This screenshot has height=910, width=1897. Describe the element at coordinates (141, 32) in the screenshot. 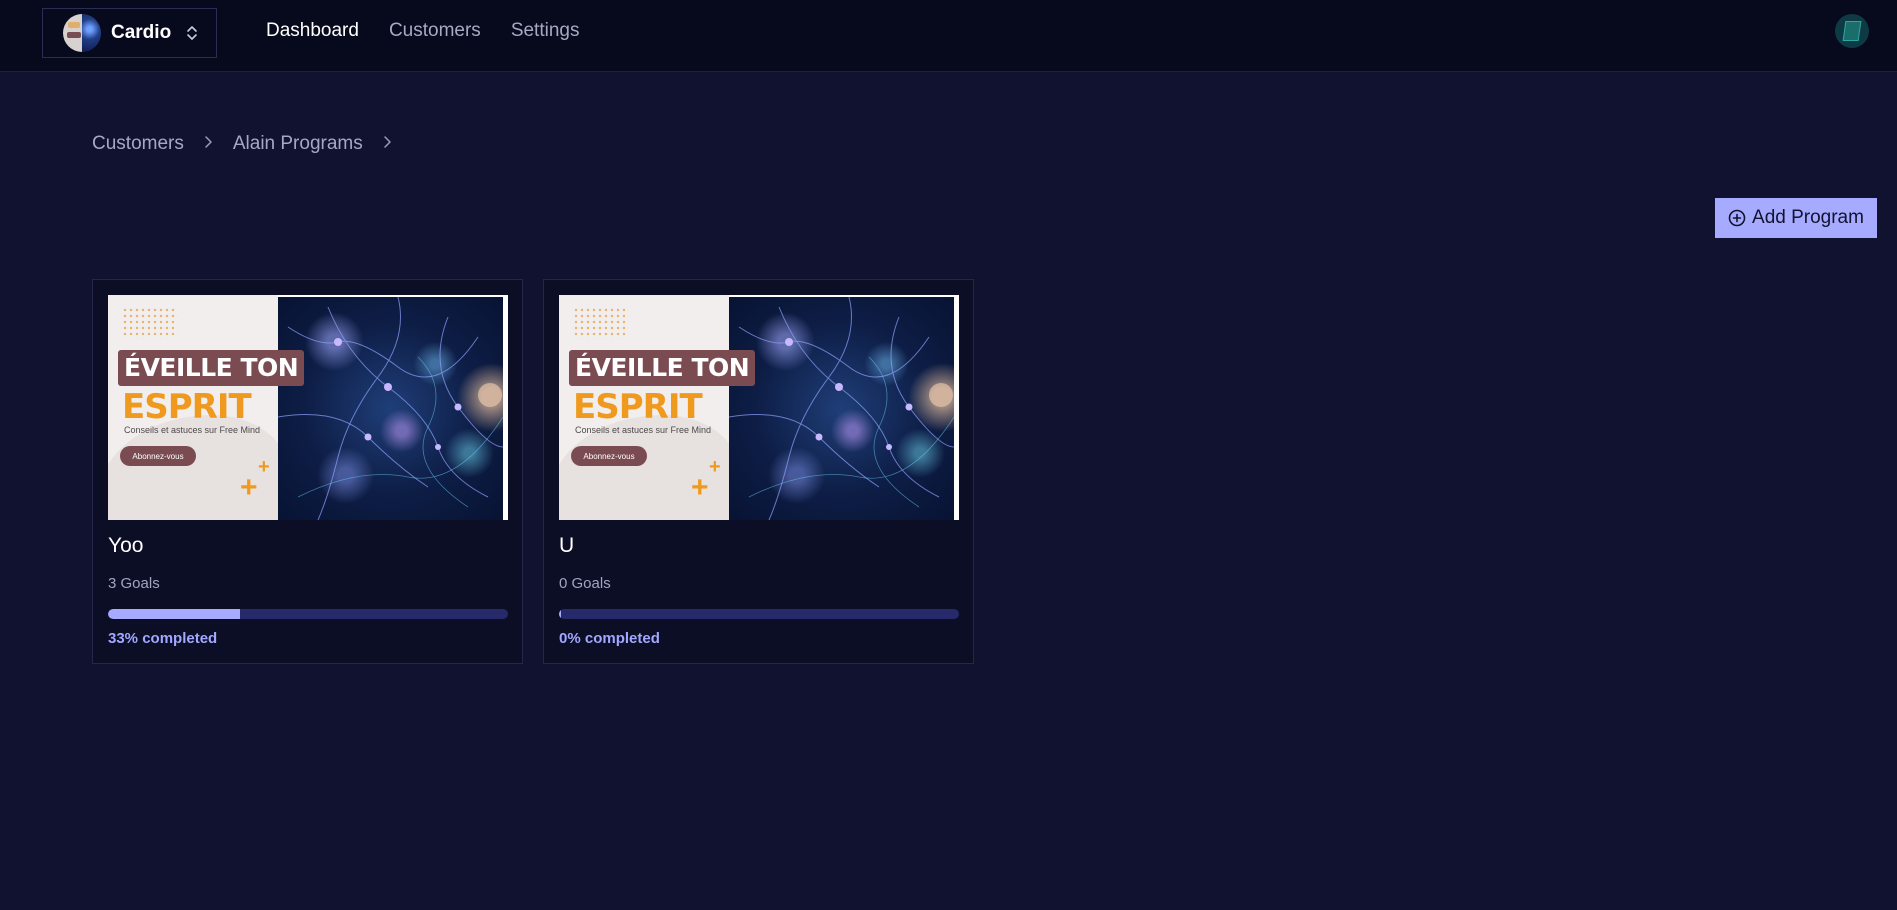

I see `team-name: Cardio` at that location.